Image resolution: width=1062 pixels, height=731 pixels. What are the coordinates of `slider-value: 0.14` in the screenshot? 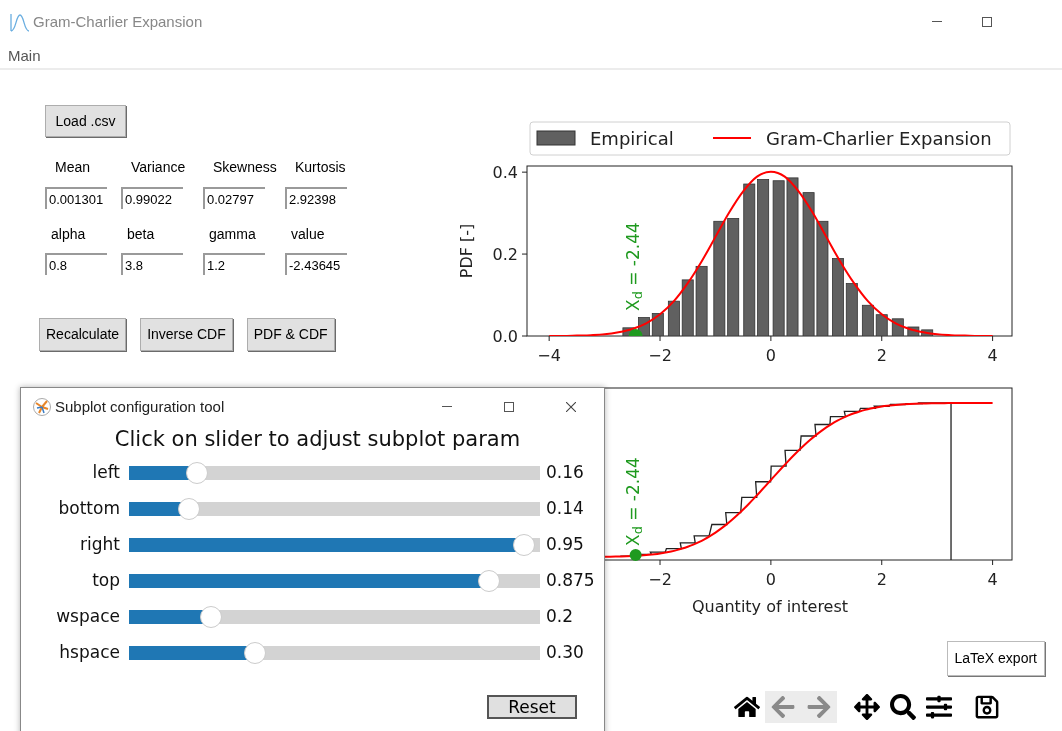 It's located at (565, 509).